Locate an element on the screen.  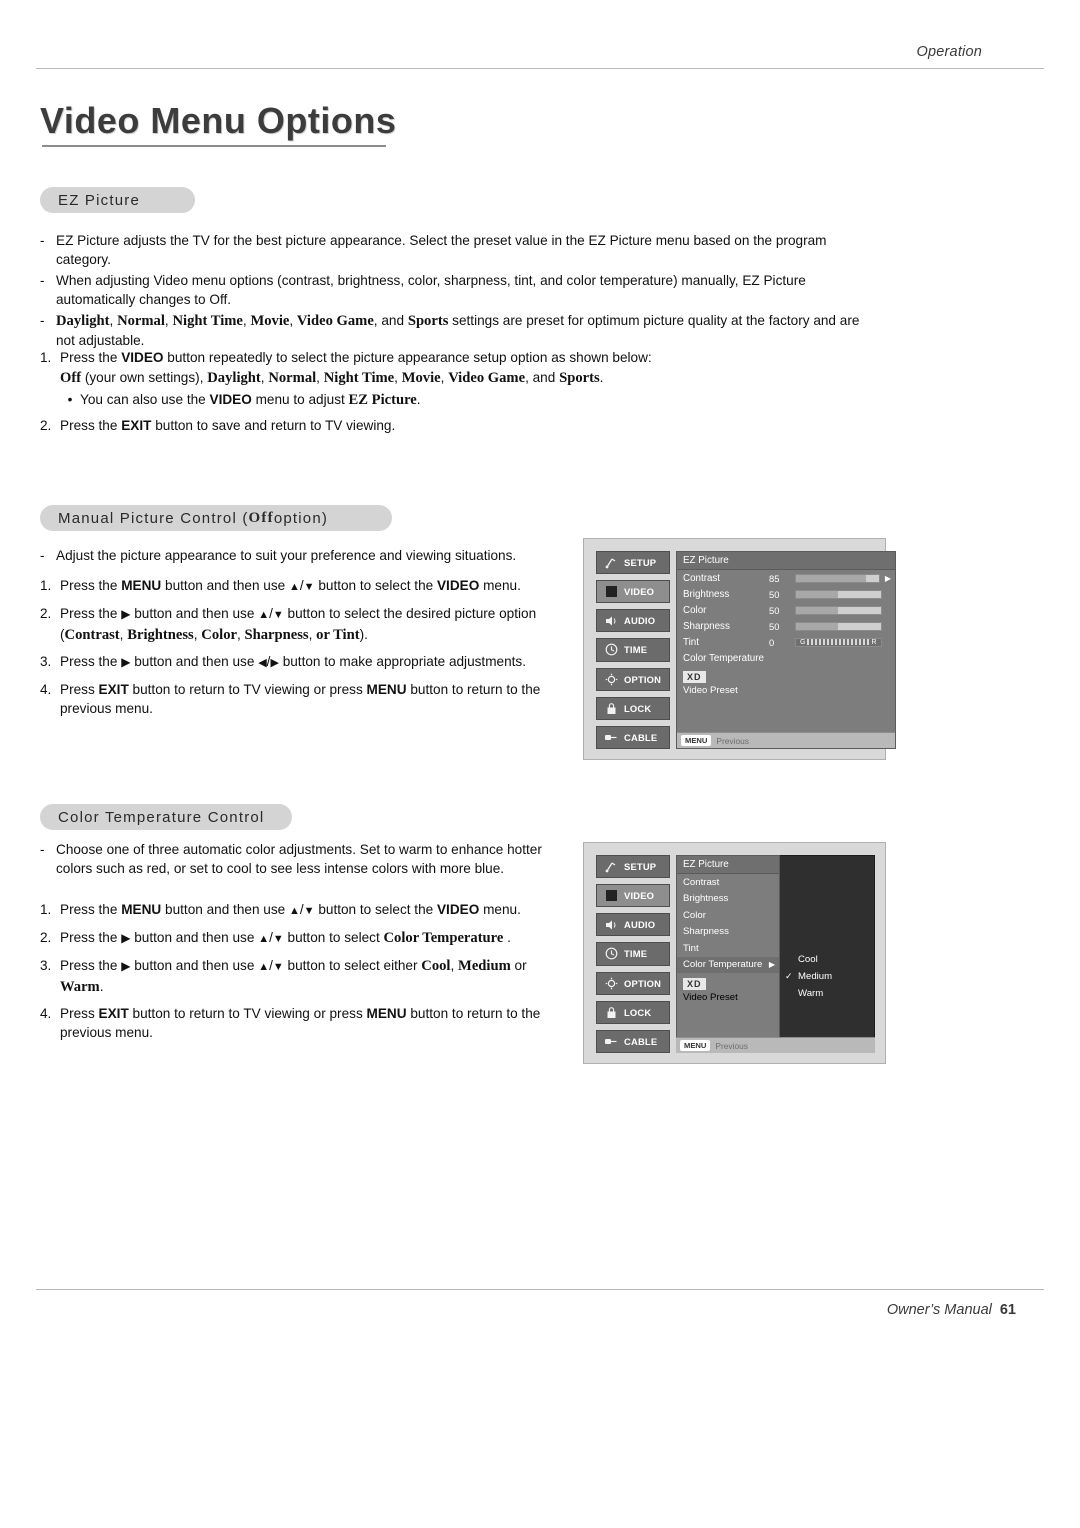
osd-row-tint: Tint 0 G R is located at coordinates (786, 642).